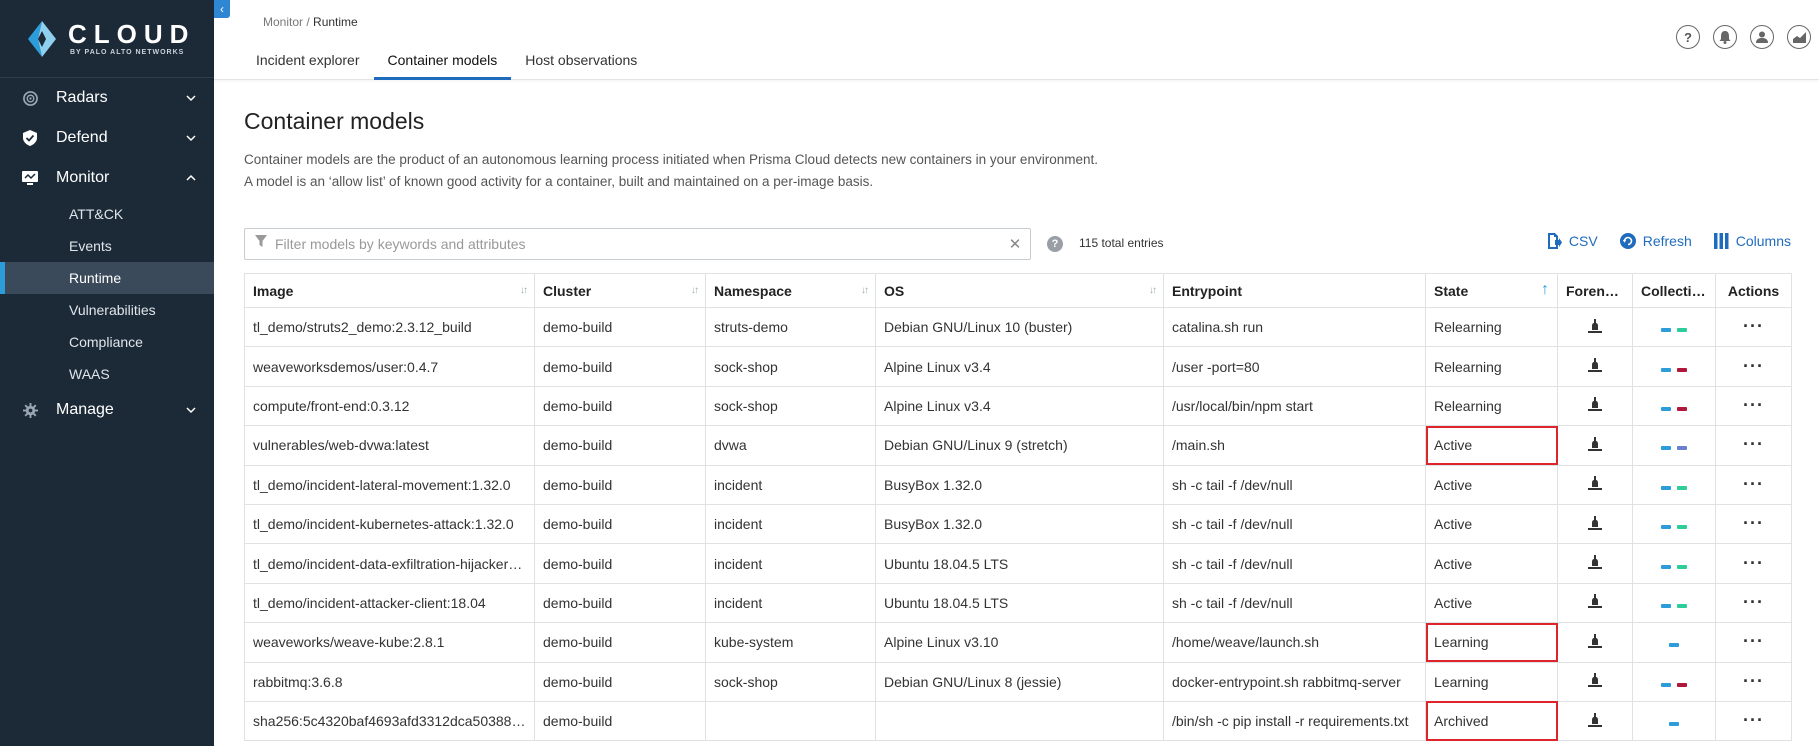 This screenshot has height=746, width=1819. Describe the element at coordinates (107, 410) in the screenshot. I see `sidebar-item-manage: Manage` at that location.